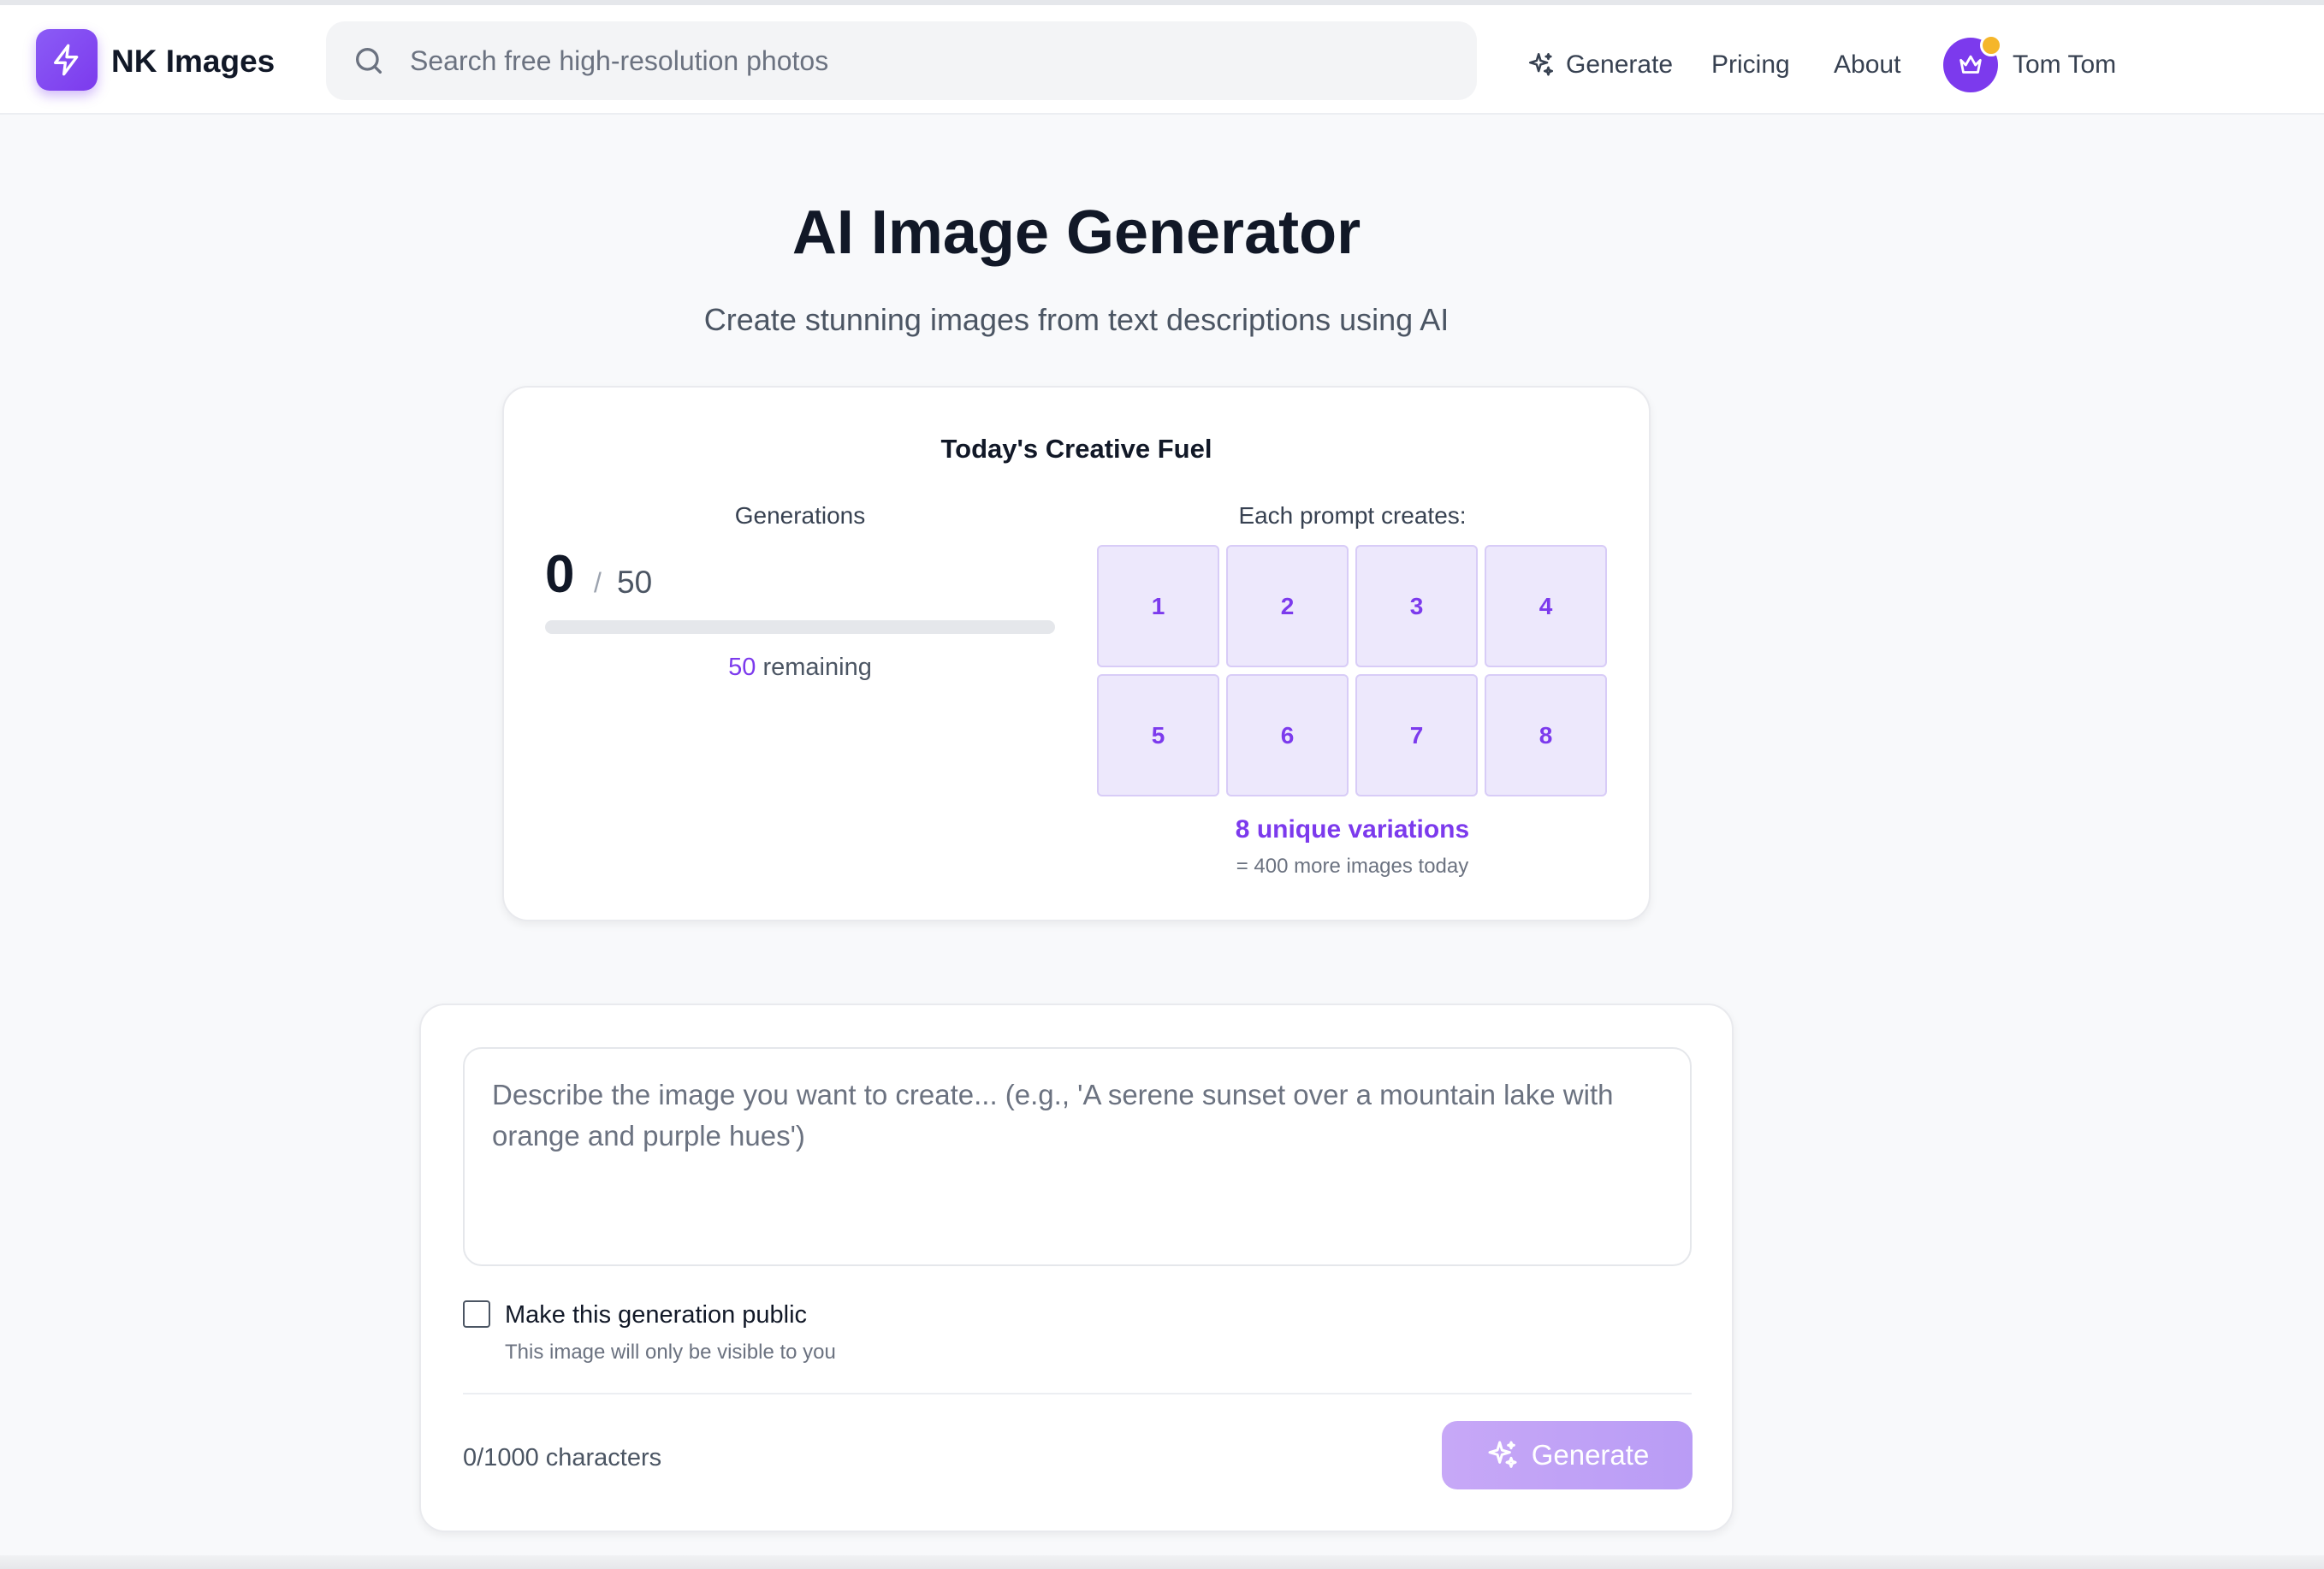 Image resolution: width=2324 pixels, height=1569 pixels. I want to click on generate-button: Generate, so click(1567, 1455).